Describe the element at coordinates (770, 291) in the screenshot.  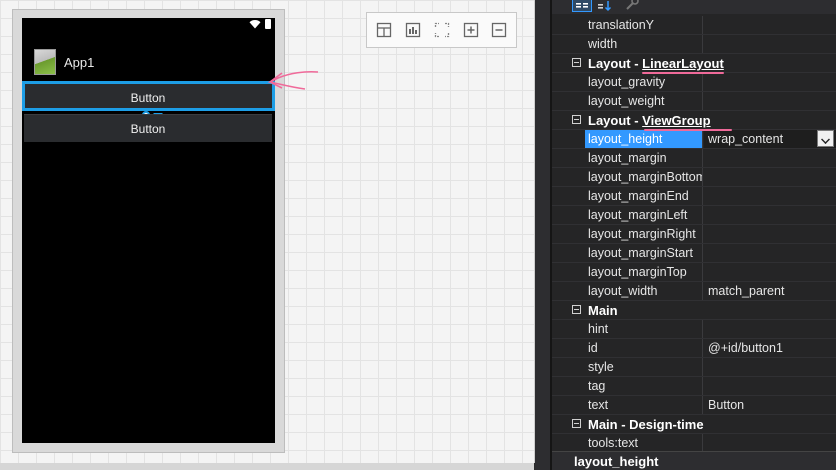
I see `property-value: match_parent` at that location.